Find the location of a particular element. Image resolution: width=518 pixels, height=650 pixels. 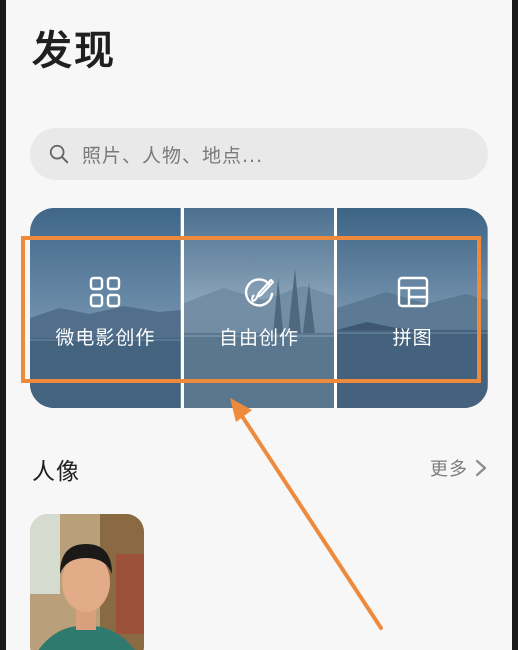

chevron-right-icon is located at coordinates (481, 468).